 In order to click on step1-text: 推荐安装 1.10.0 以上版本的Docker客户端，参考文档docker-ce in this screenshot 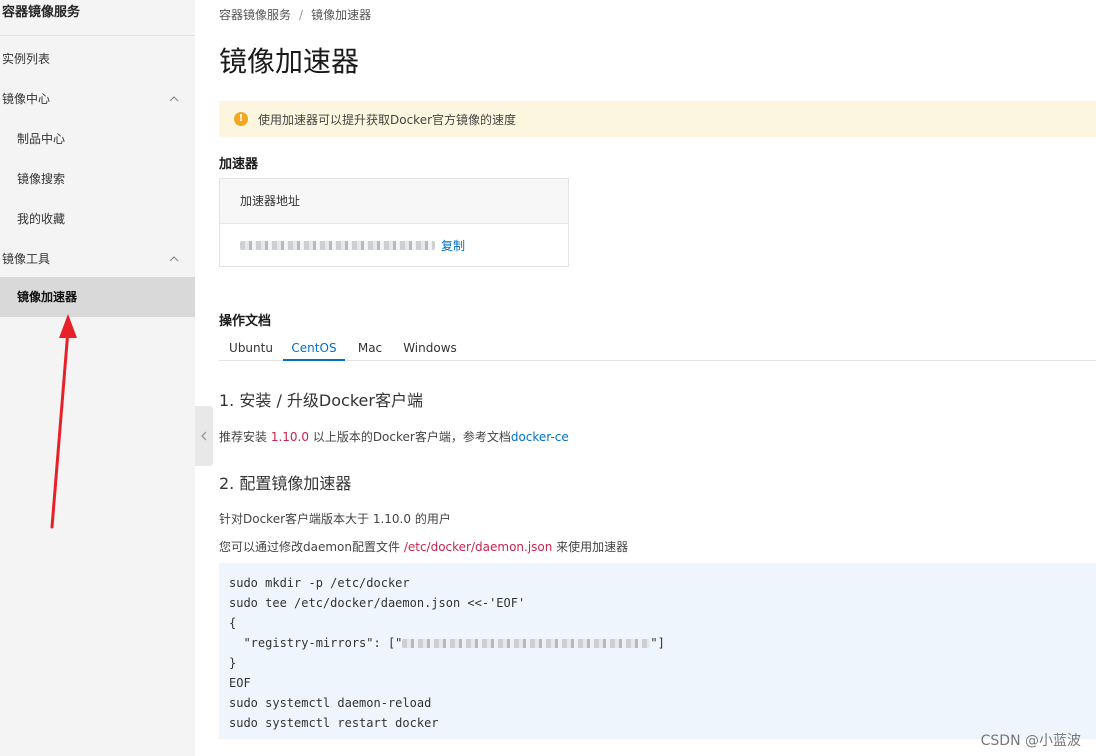, I will do `click(394, 436)`.